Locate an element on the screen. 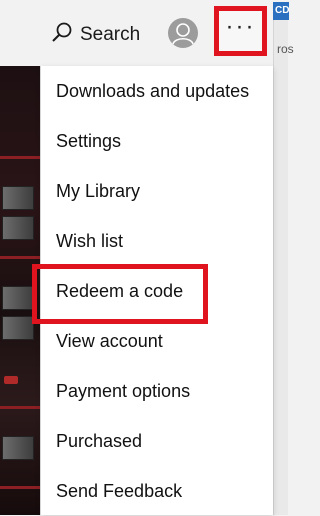 The image size is (320, 516). menu-item-my-library: My Library is located at coordinates (163, 191).